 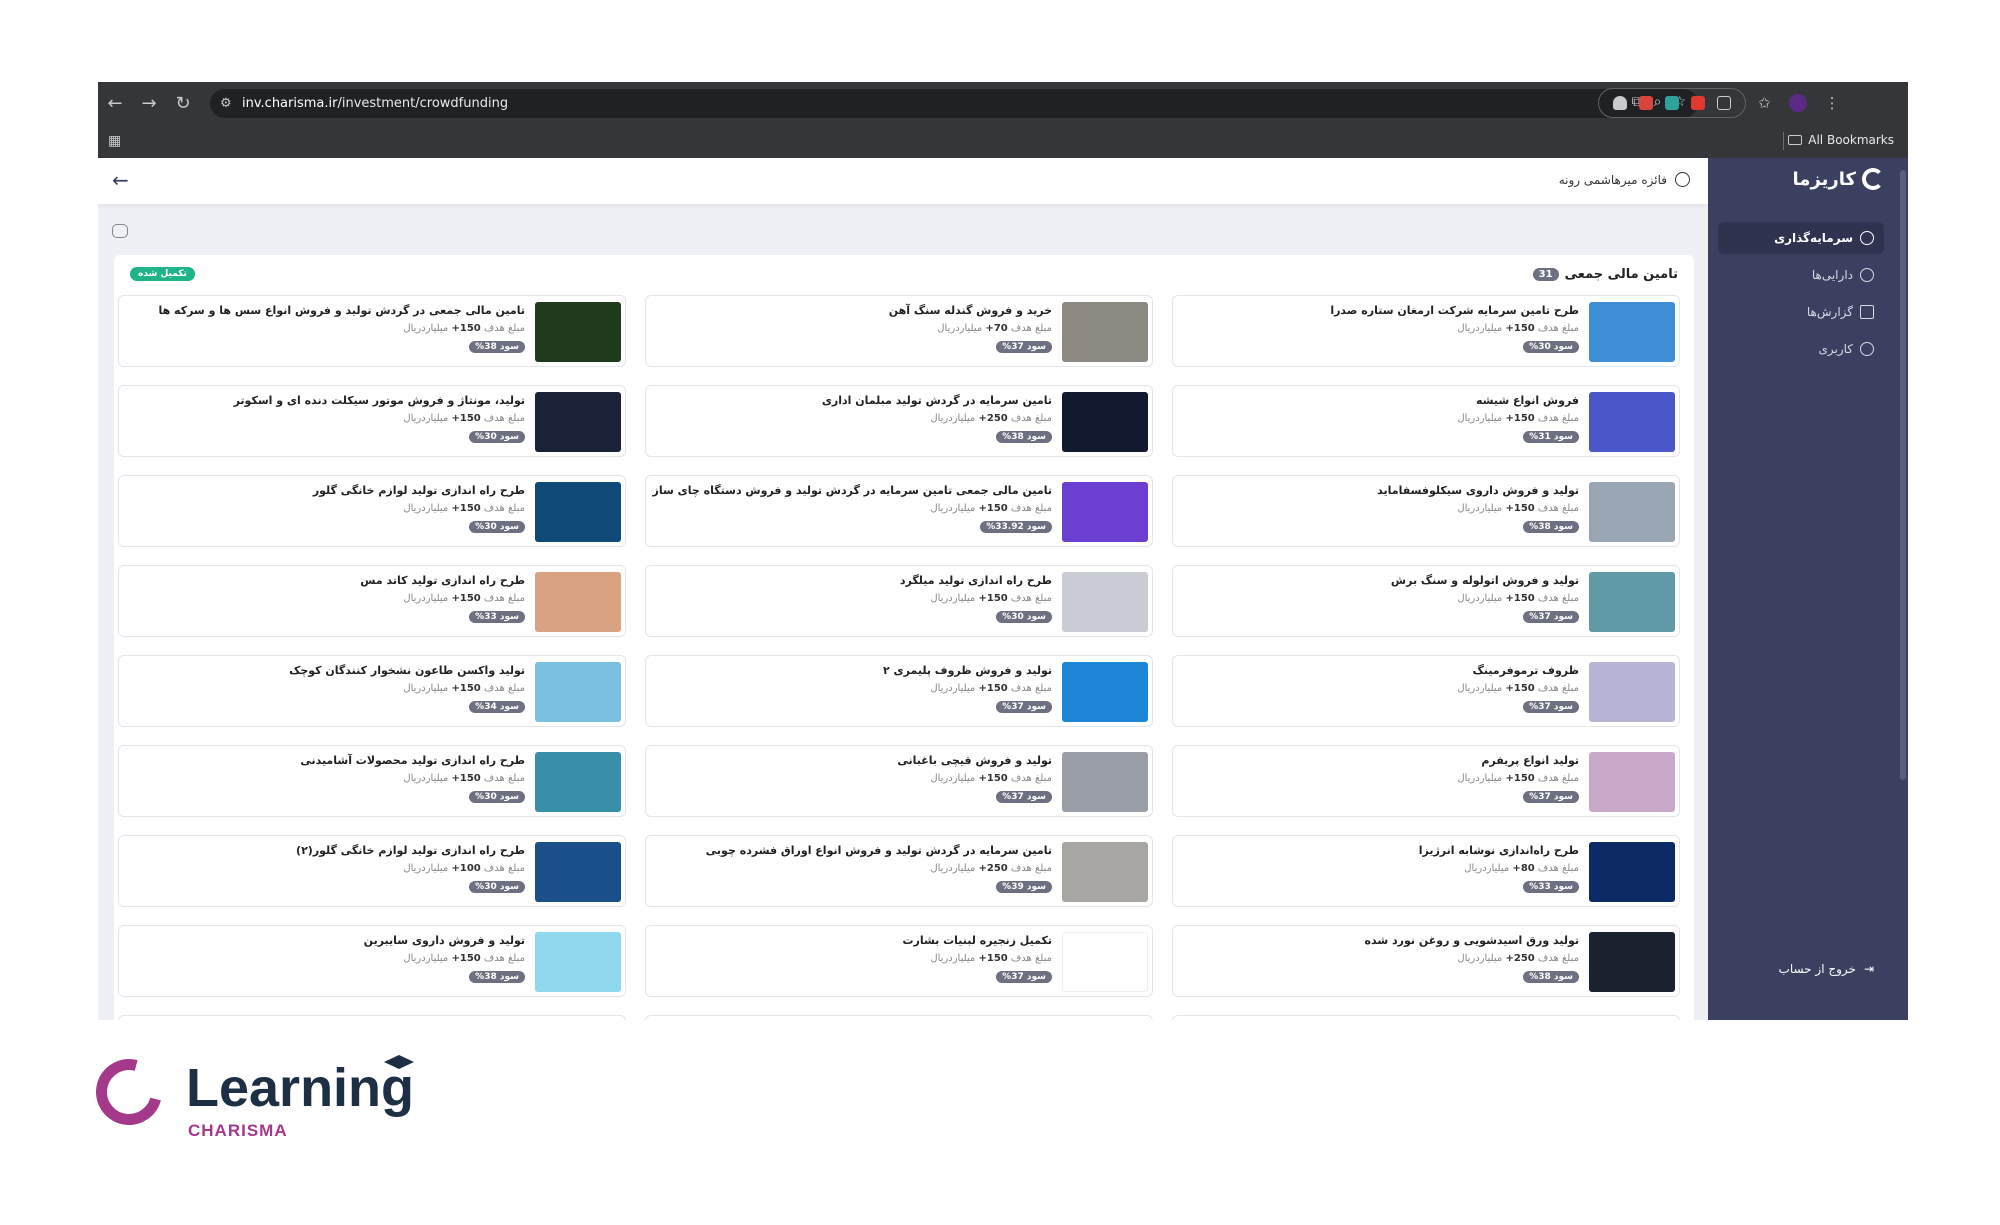 What do you see at coordinates (1838, 179) in the screenshot?
I see `brand-logo: کاریزما` at bounding box center [1838, 179].